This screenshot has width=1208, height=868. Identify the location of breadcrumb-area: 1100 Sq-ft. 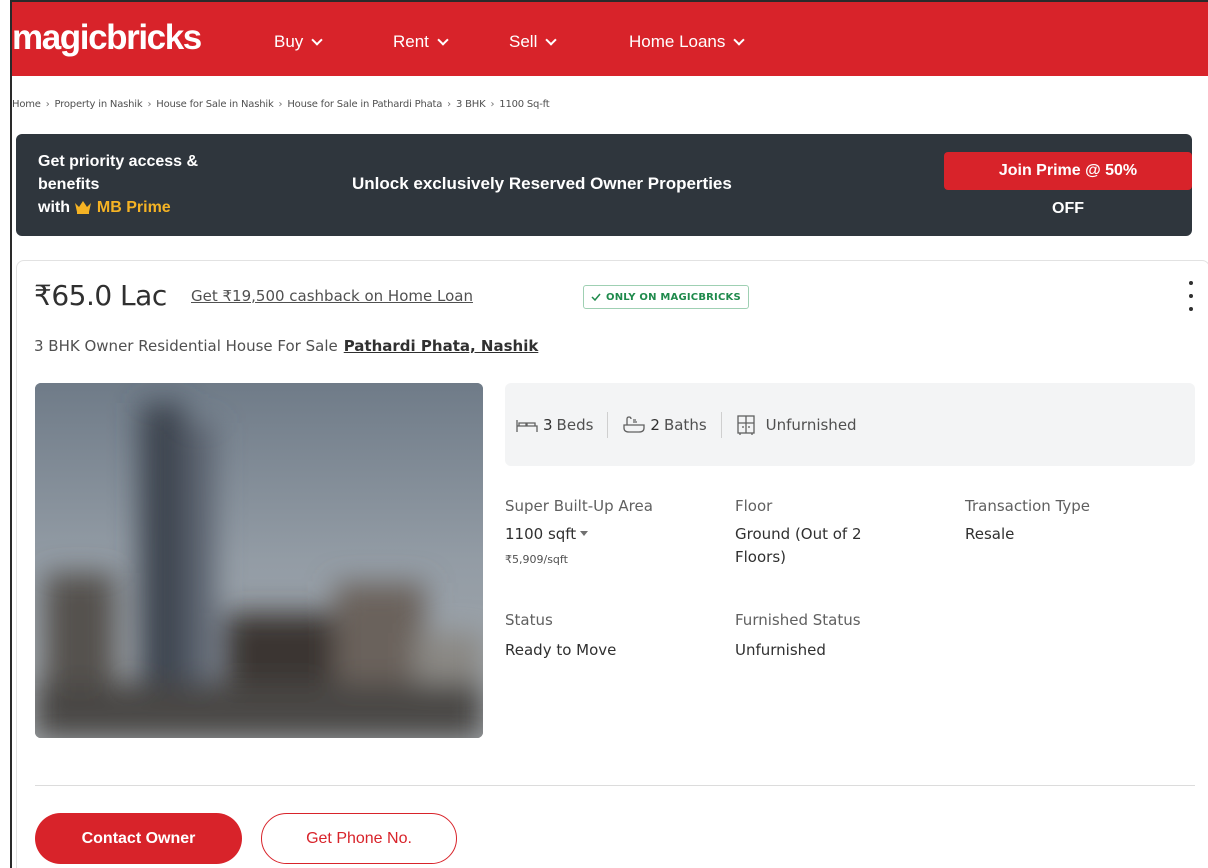
(524, 104).